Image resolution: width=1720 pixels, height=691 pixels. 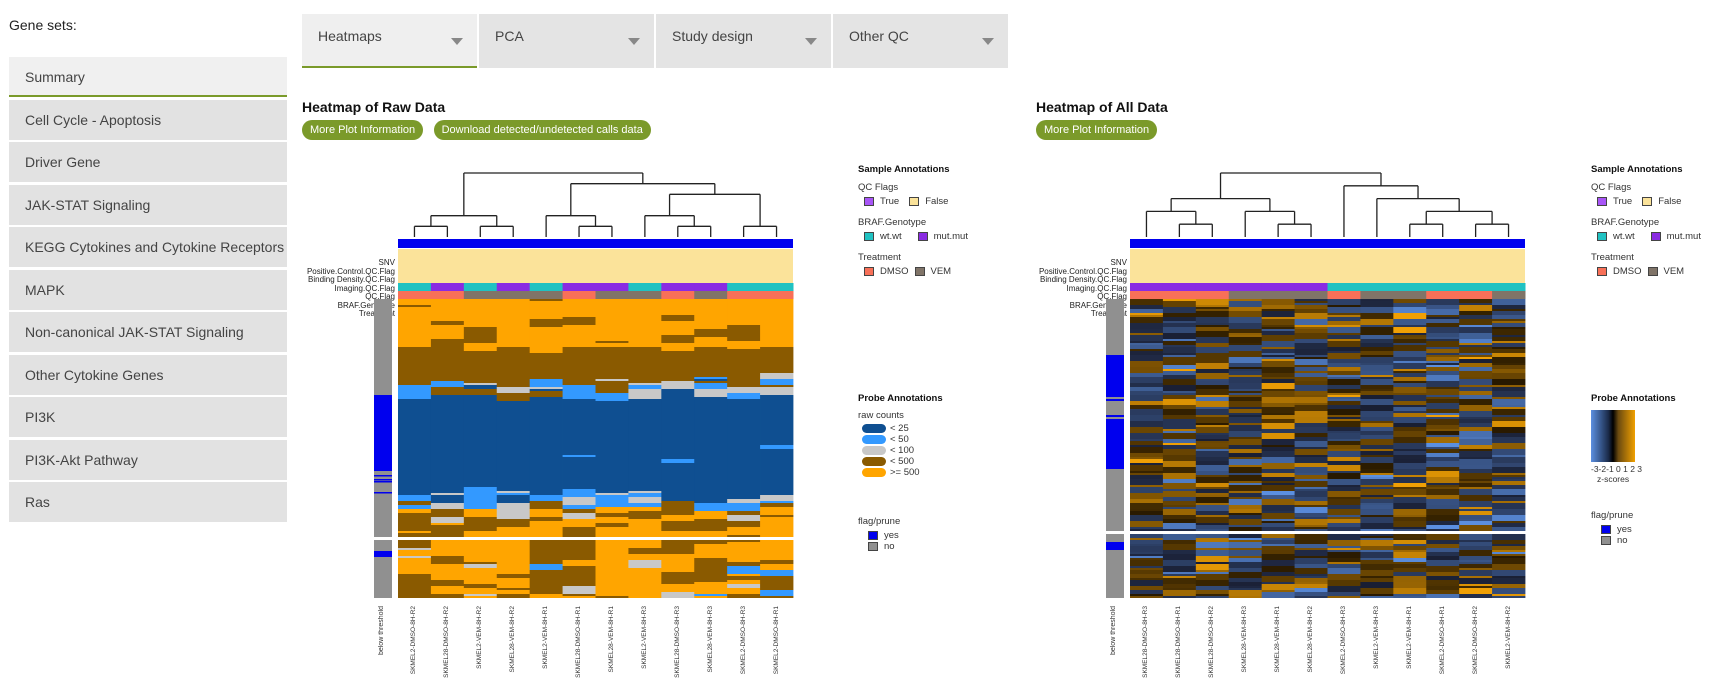 I want to click on qc-true-label: True, so click(x=1623, y=201).